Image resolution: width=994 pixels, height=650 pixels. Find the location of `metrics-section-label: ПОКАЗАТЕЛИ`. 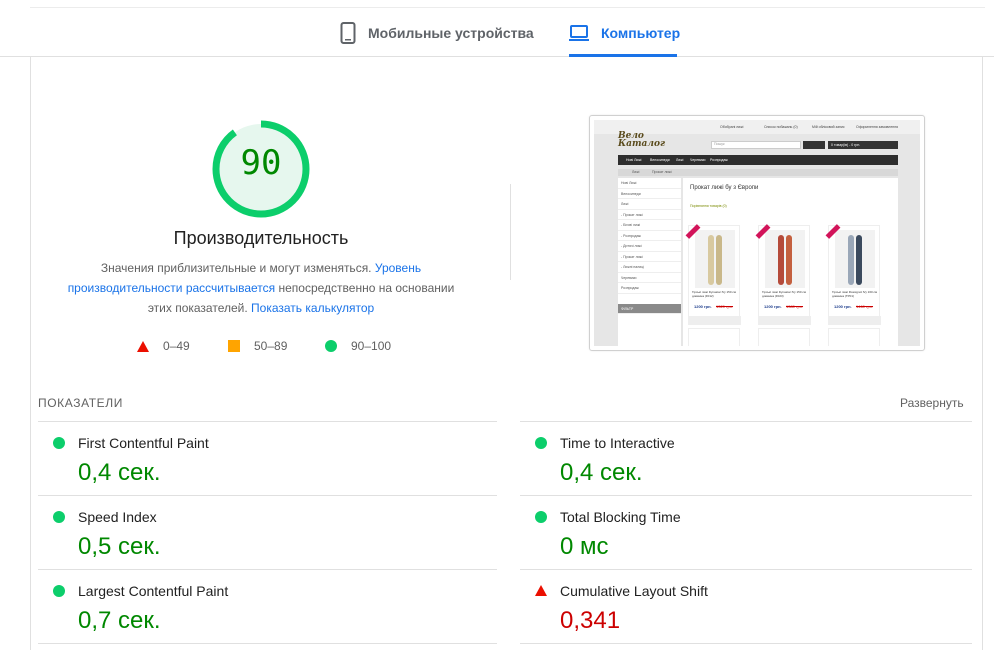

metrics-section-label: ПОКАЗАТЕЛИ is located at coordinates (80, 403).